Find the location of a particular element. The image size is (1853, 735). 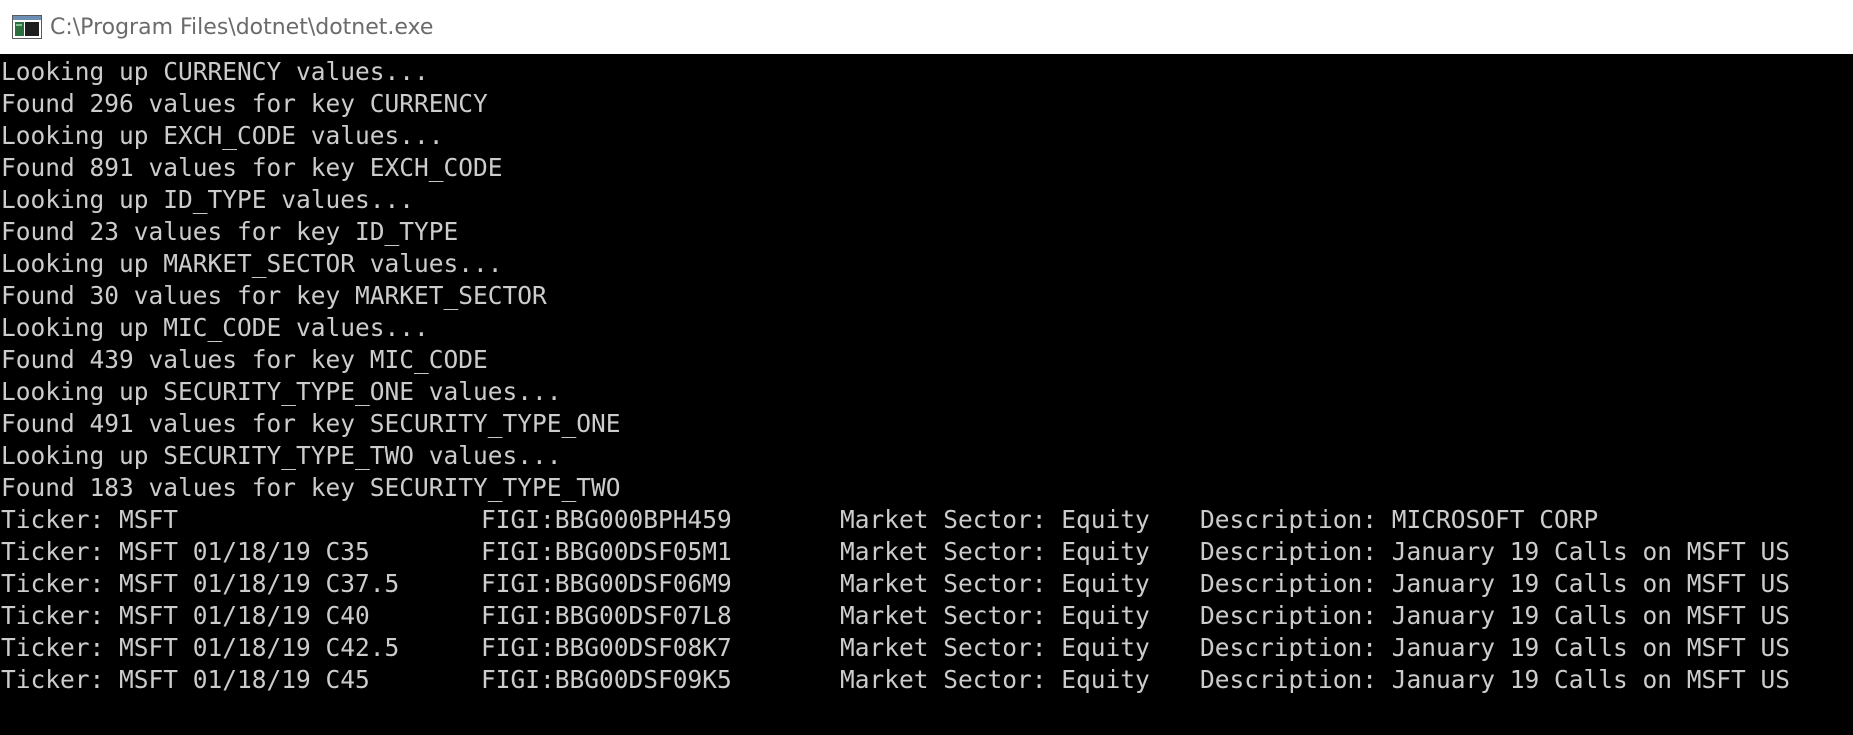

result-ticker: Ticker: MSFT 01/18/19 C42.5 is located at coordinates (200, 647).